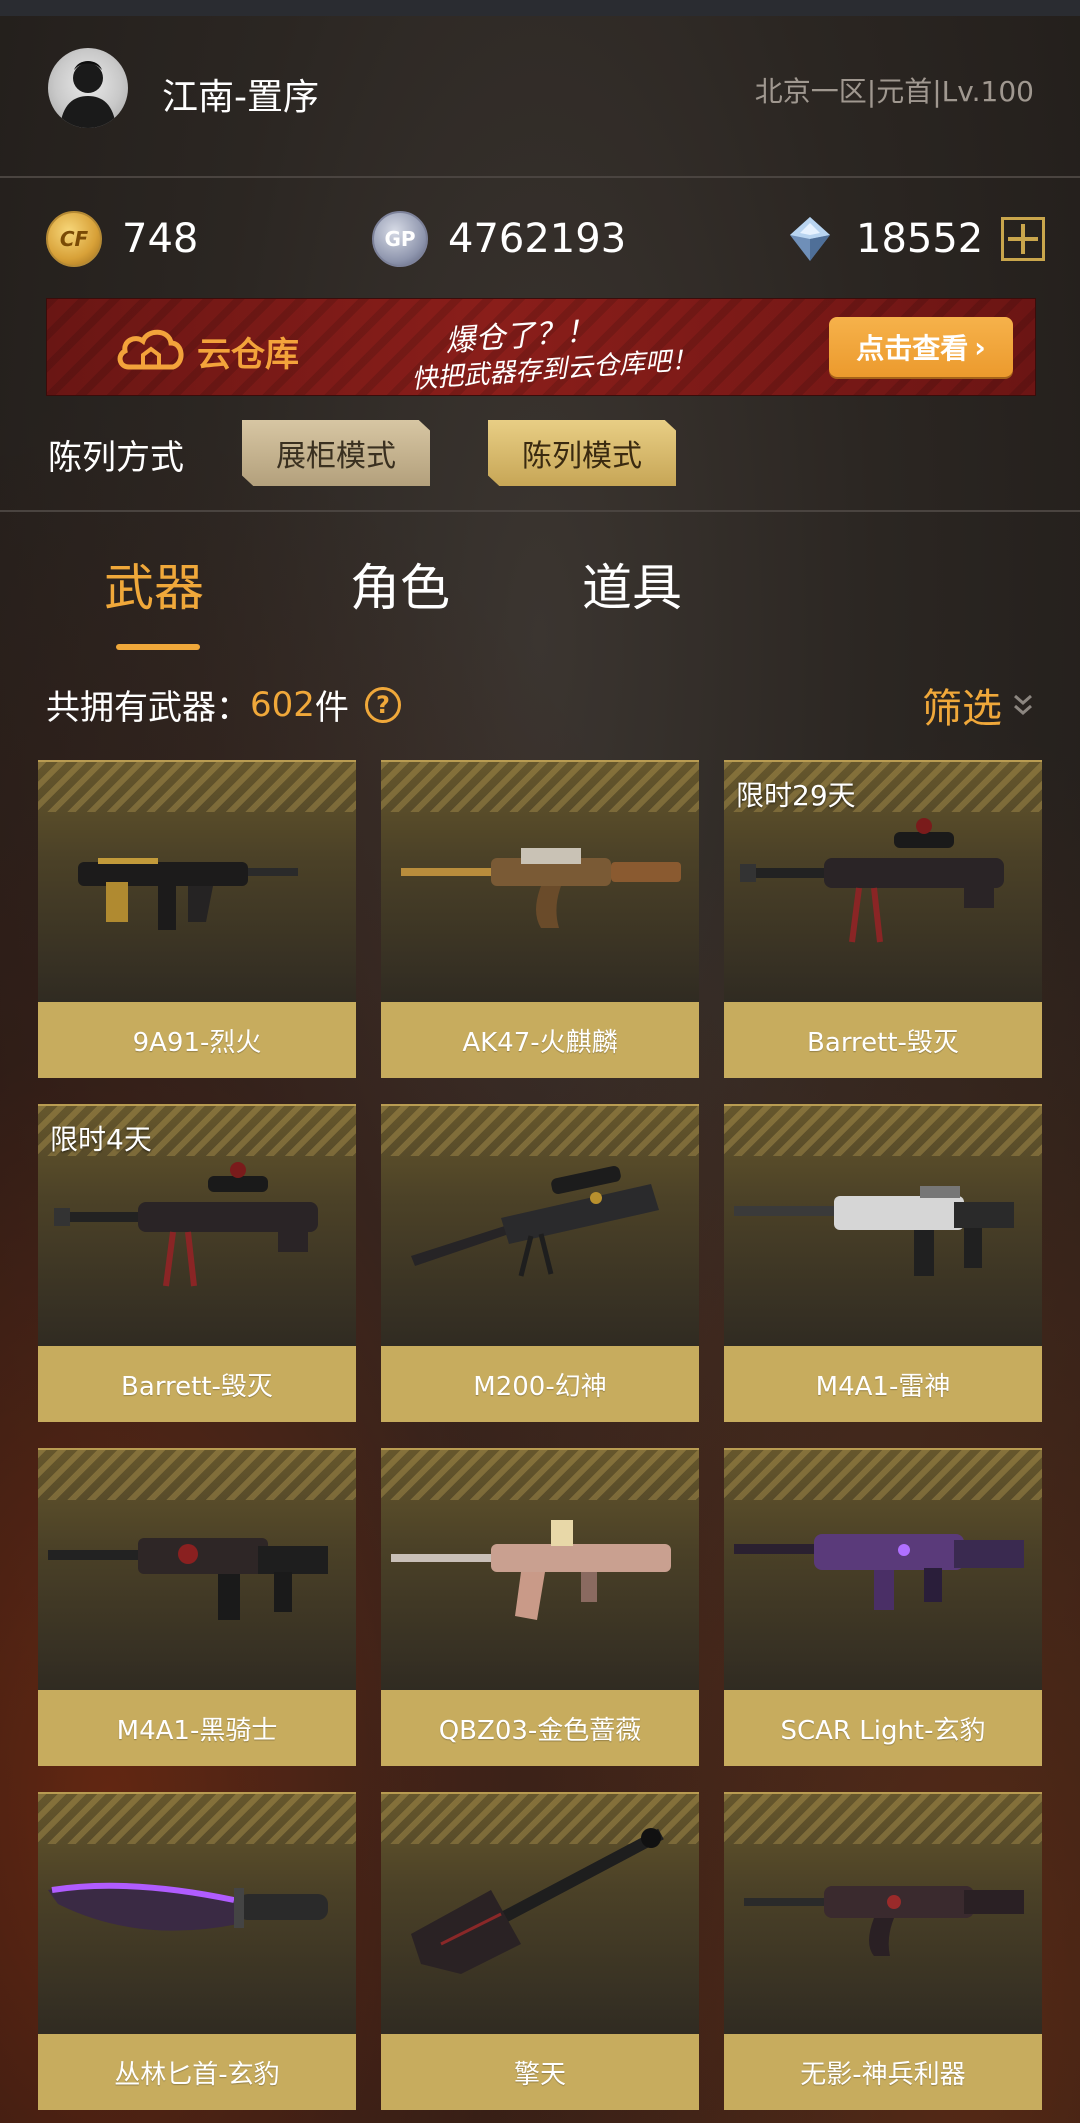 This screenshot has width=1080, height=2123. Describe the element at coordinates (197, 1040) in the screenshot. I see `weapon-name: 9A91-烈火` at that location.